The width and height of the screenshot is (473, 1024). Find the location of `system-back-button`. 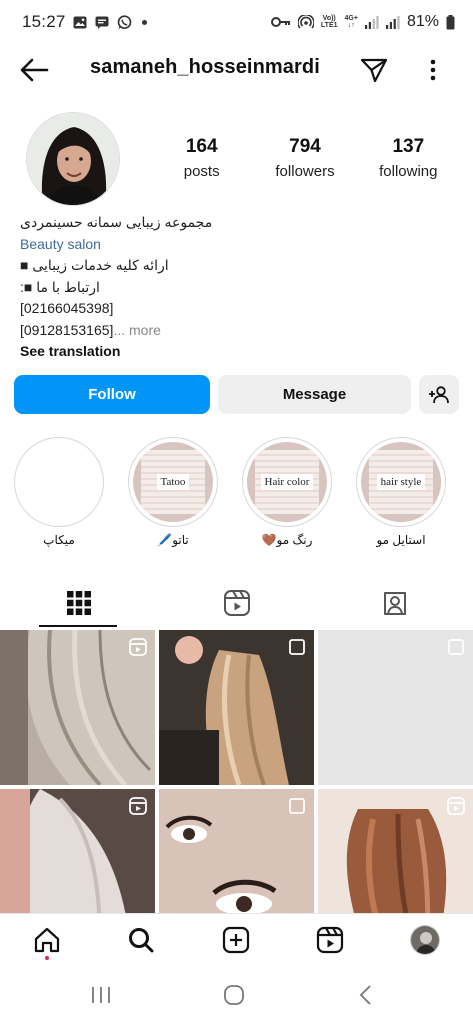

system-back-button is located at coordinates (366, 995).